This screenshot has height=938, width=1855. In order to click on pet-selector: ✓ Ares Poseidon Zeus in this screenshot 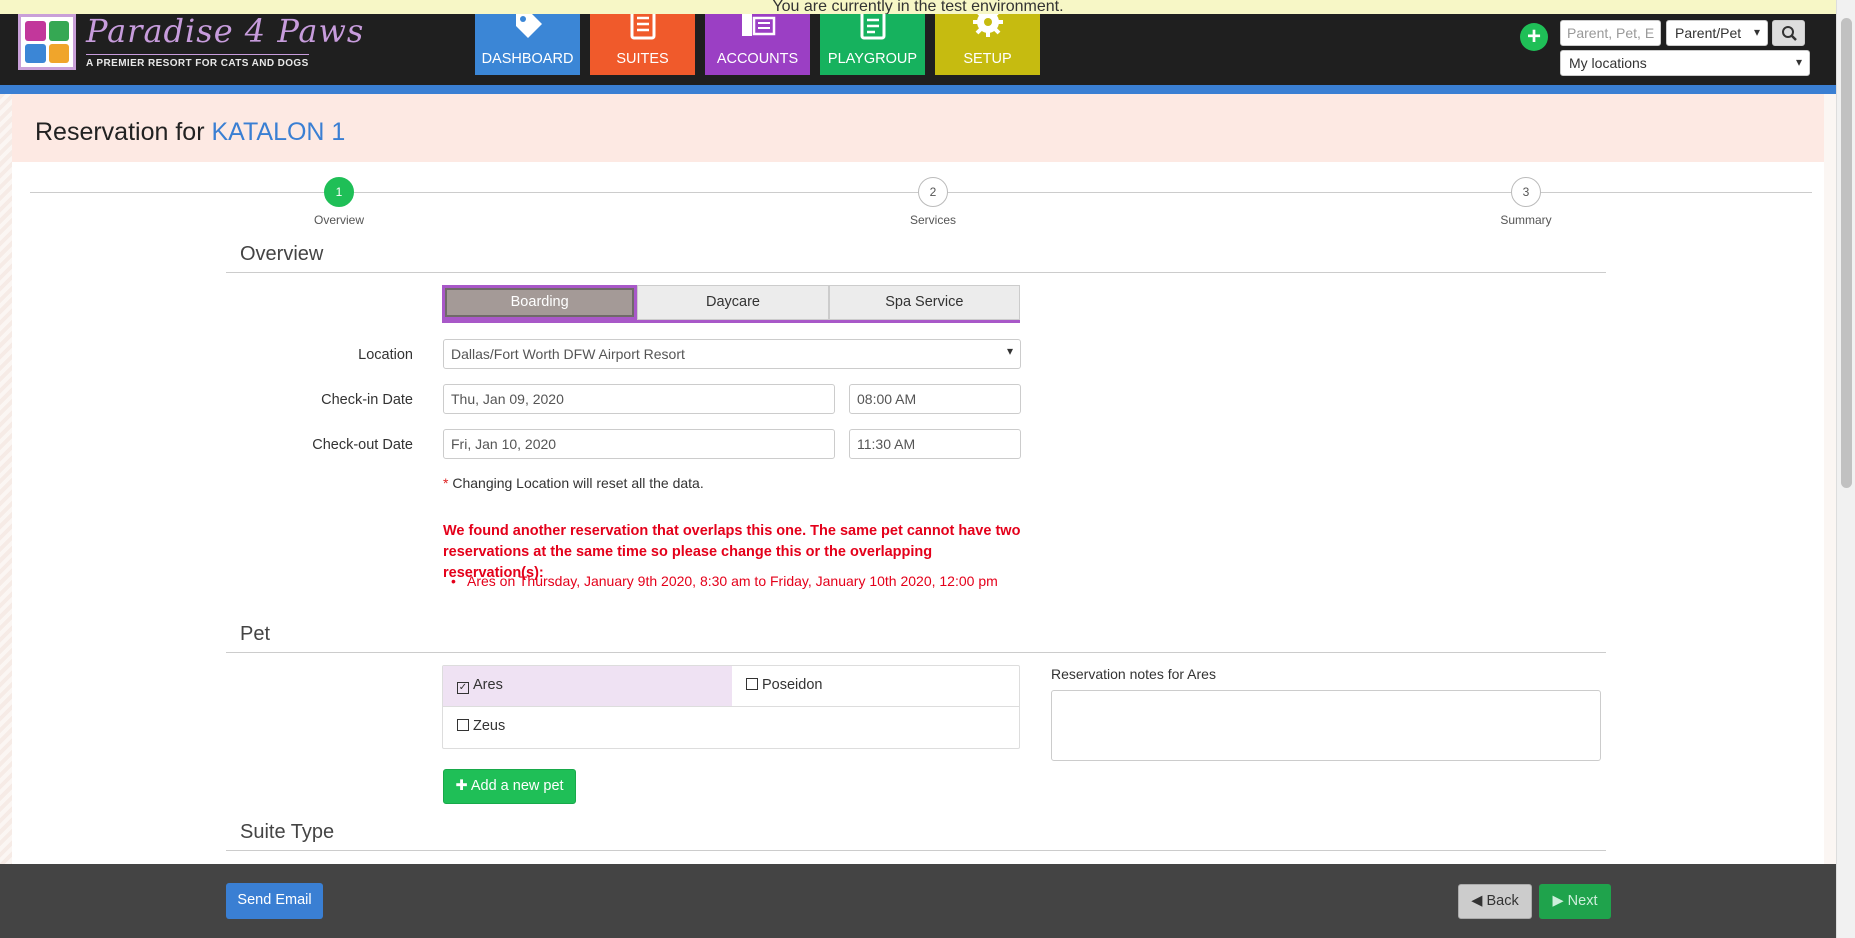, I will do `click(731, 707)`.